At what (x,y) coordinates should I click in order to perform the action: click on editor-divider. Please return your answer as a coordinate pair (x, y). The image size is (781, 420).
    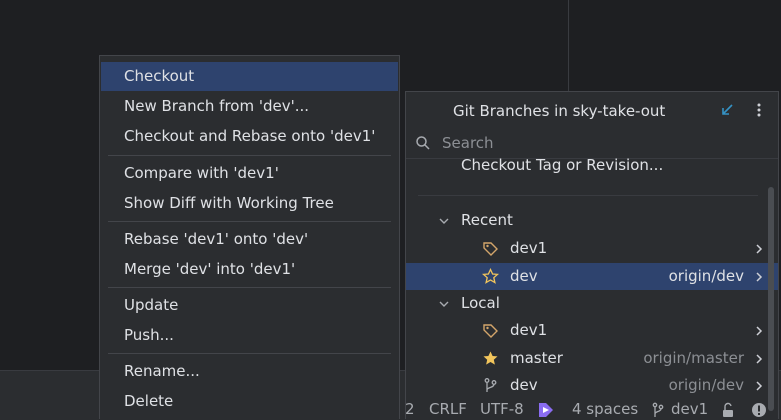
    Looking at the image, I should click on (568, 47).